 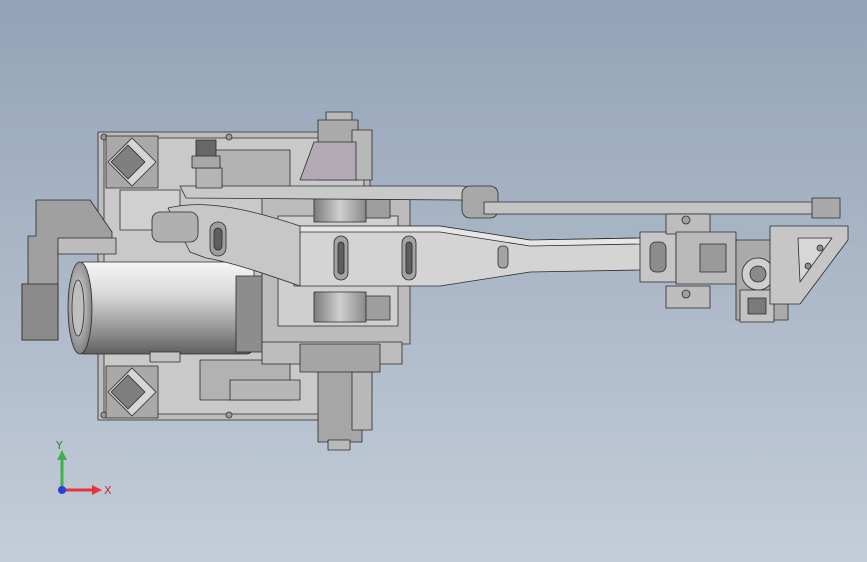 What do you see at coordinates (132, 392) in the screenshot?
I see `corner-block-bottom` at bounding box center [132, 392].